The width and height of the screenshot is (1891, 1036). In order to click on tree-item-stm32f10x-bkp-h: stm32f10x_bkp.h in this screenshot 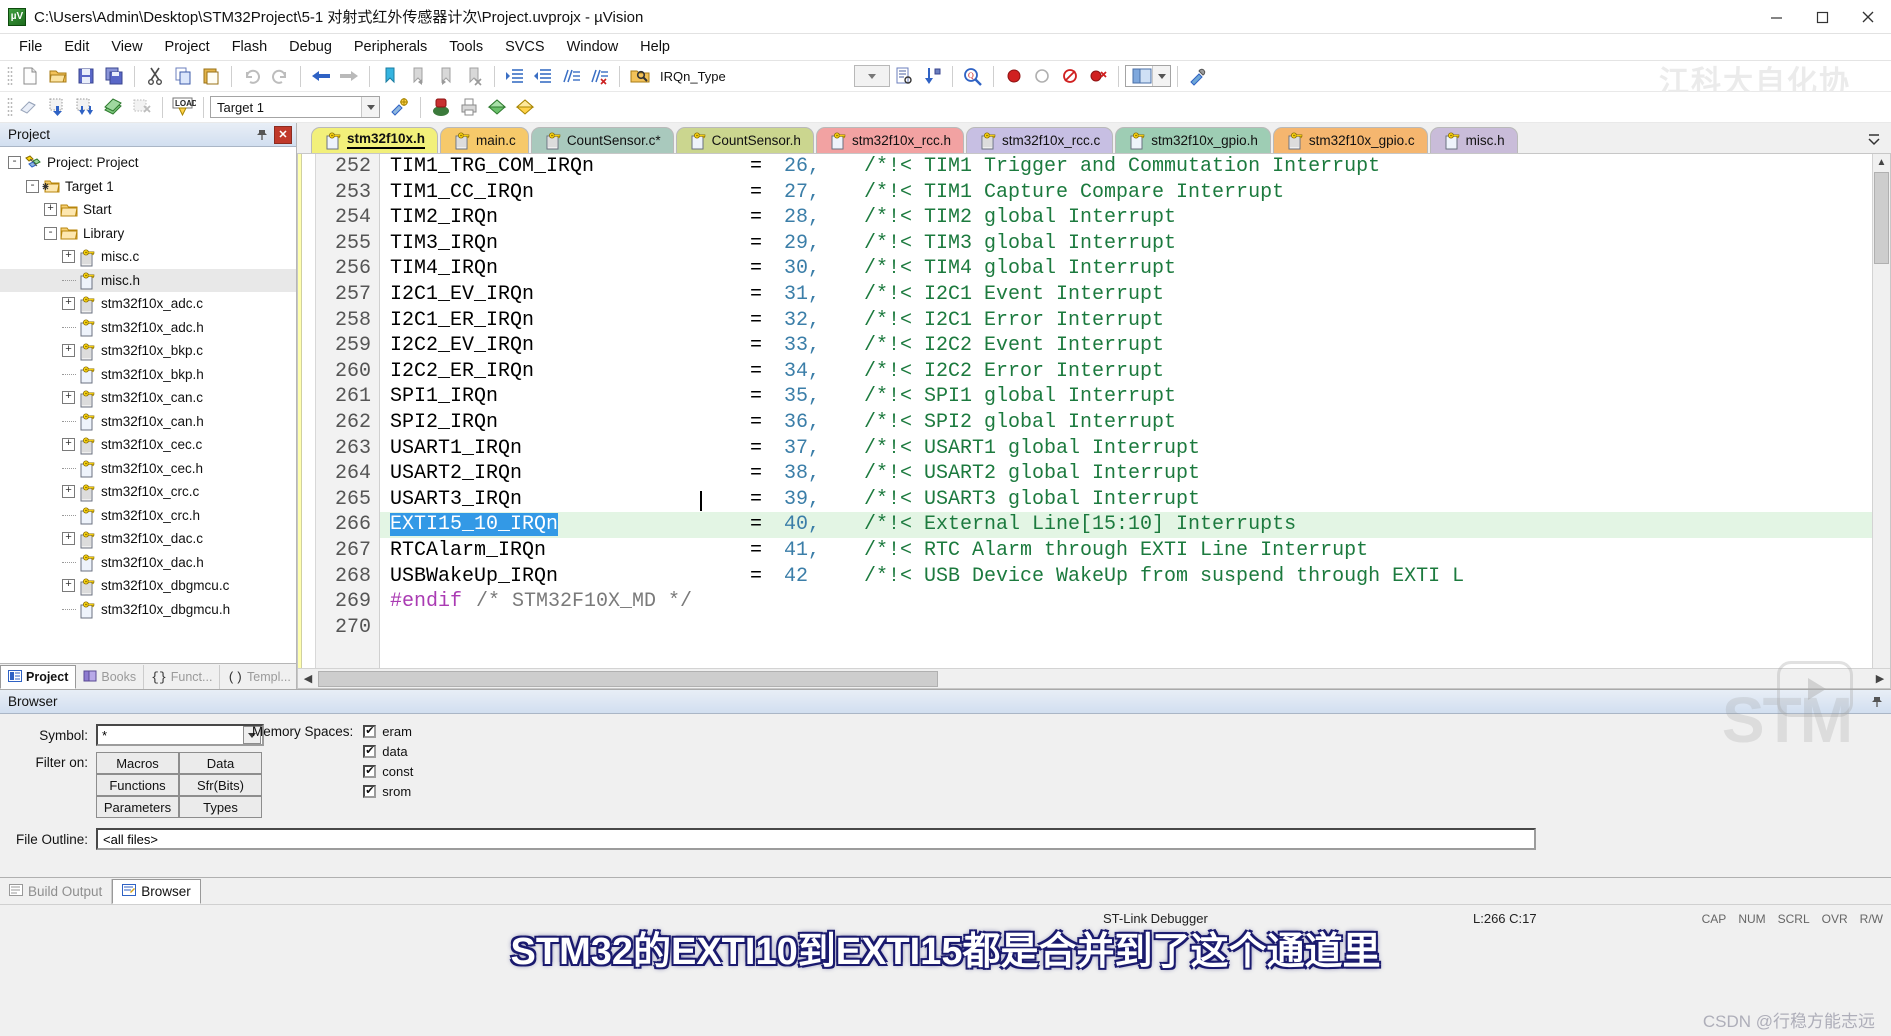, I will do `click(148, 375)`.